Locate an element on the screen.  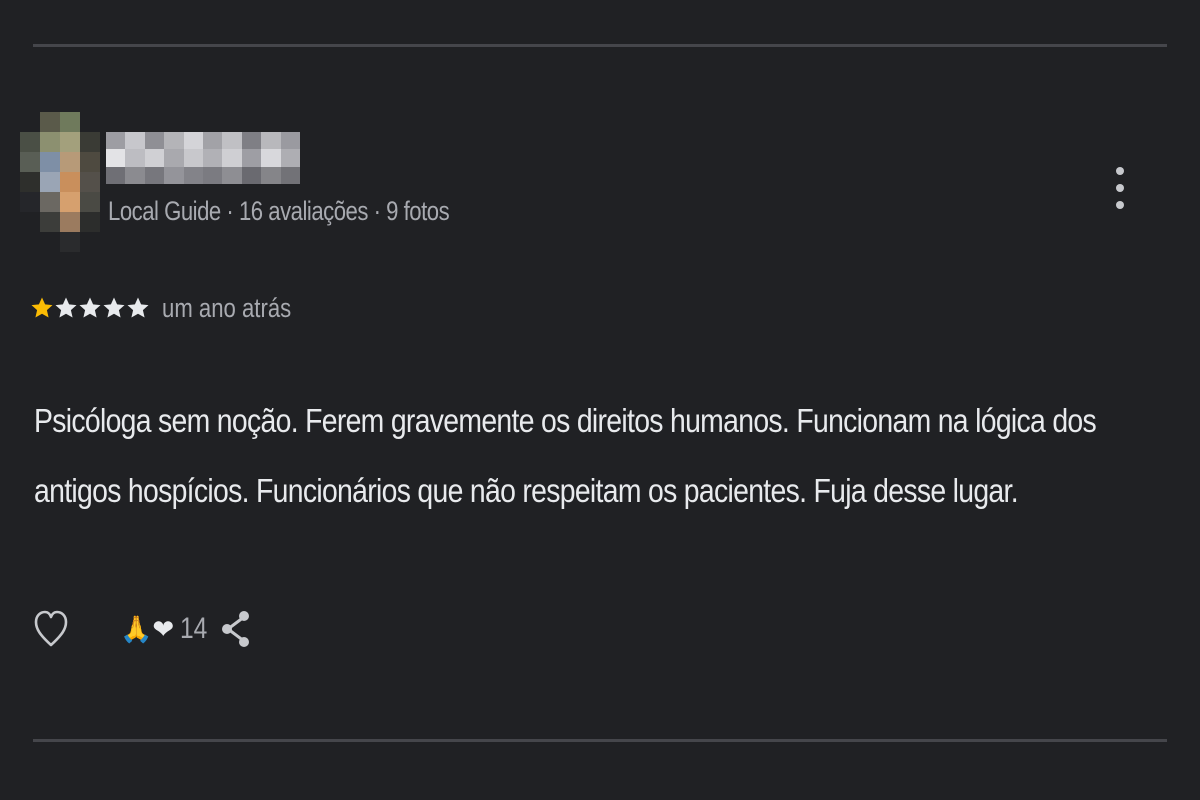
like-button is located at coordinates (51, 629).